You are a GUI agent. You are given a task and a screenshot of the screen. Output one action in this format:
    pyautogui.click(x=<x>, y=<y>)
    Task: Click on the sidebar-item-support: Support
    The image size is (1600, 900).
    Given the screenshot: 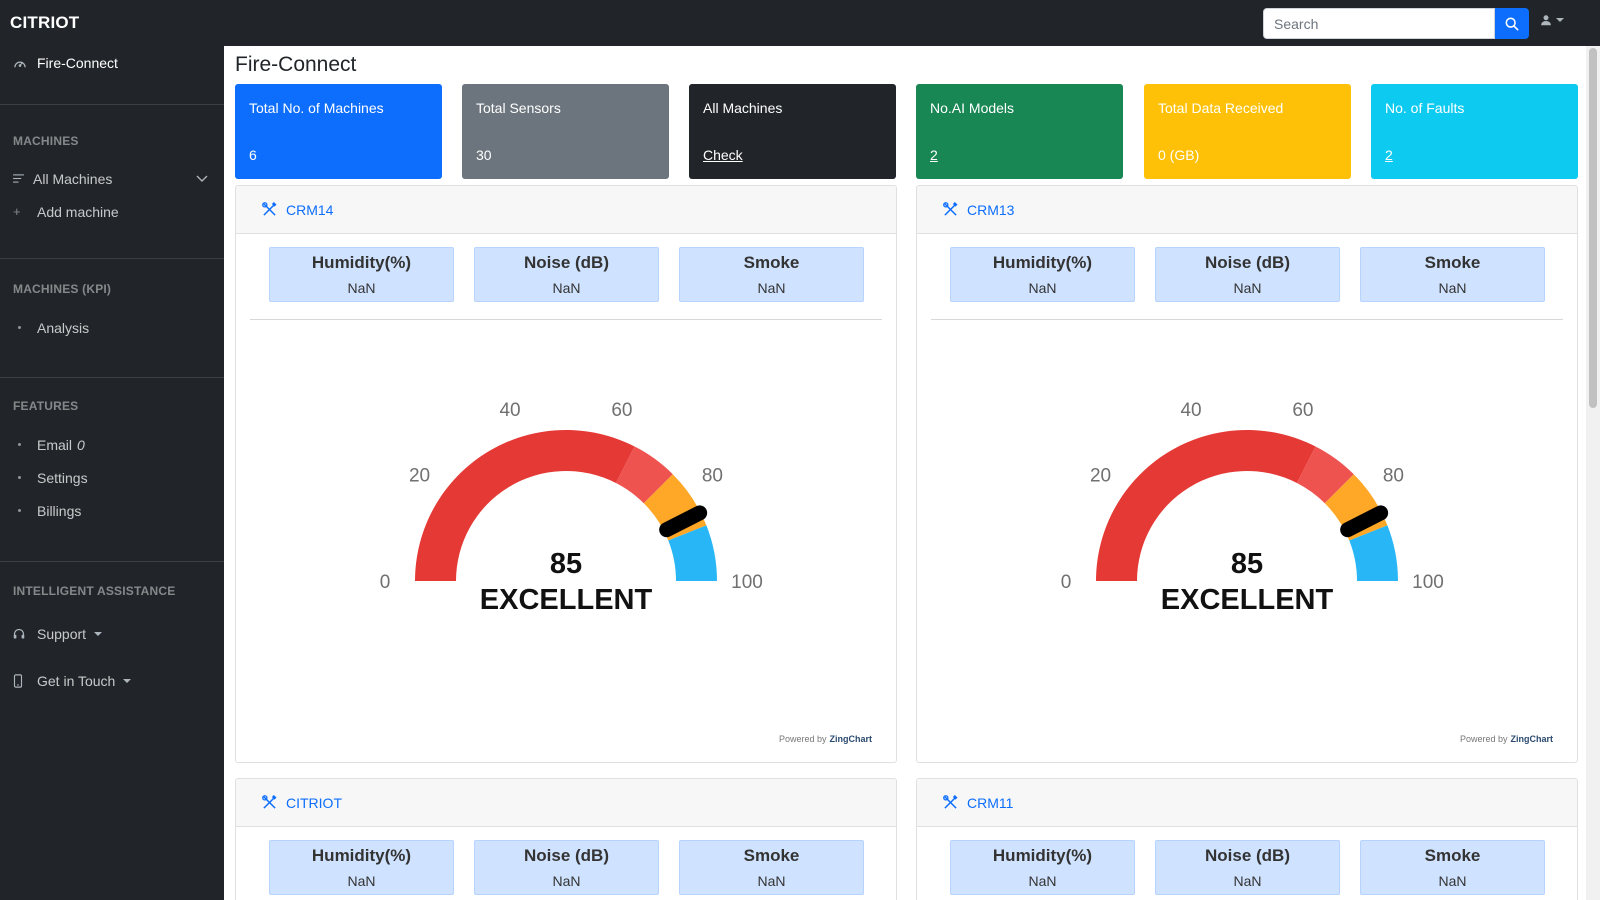 What is the action you would take?
    pyautogui.click(x=112, y=633)
    